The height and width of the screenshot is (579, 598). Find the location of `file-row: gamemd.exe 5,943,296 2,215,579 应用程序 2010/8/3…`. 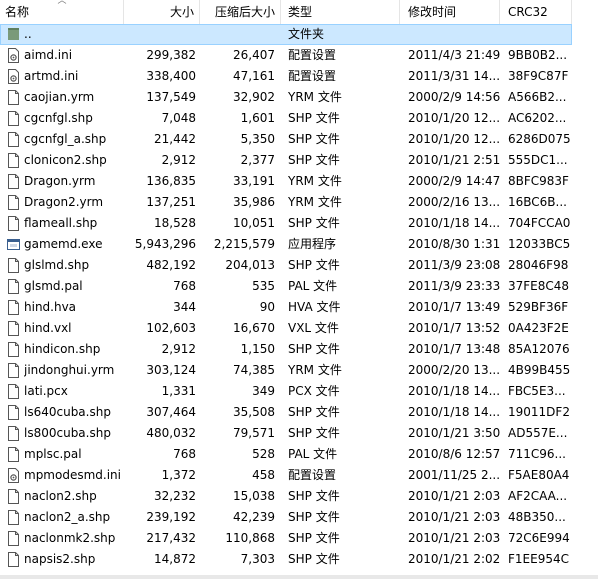

file-row: gamemd.exe 5,943,296 2,215,579 应用程序 2010/8/3… is located at coordinates (299, 244).